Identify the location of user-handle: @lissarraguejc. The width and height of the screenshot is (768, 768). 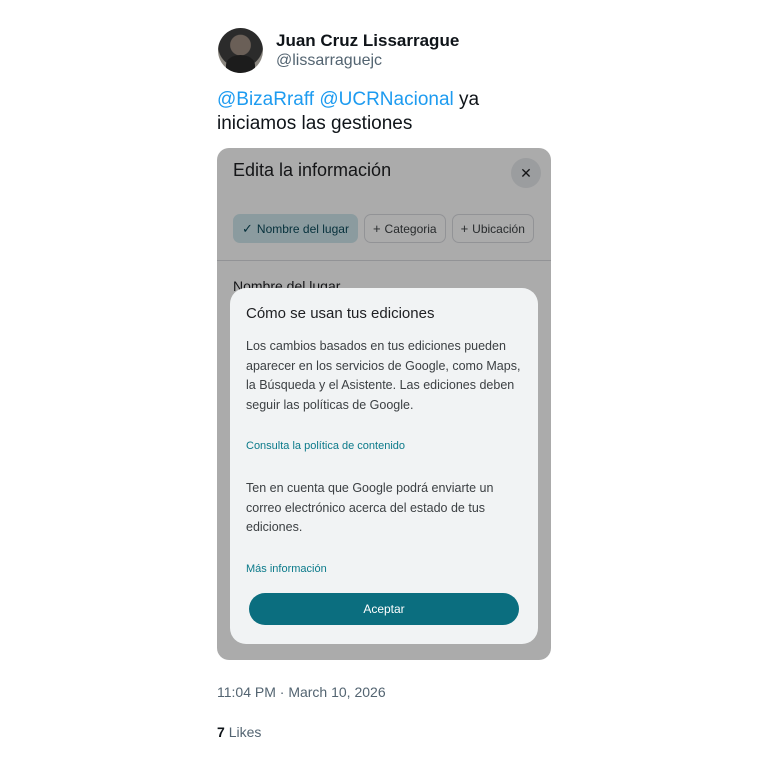
(329, 61).